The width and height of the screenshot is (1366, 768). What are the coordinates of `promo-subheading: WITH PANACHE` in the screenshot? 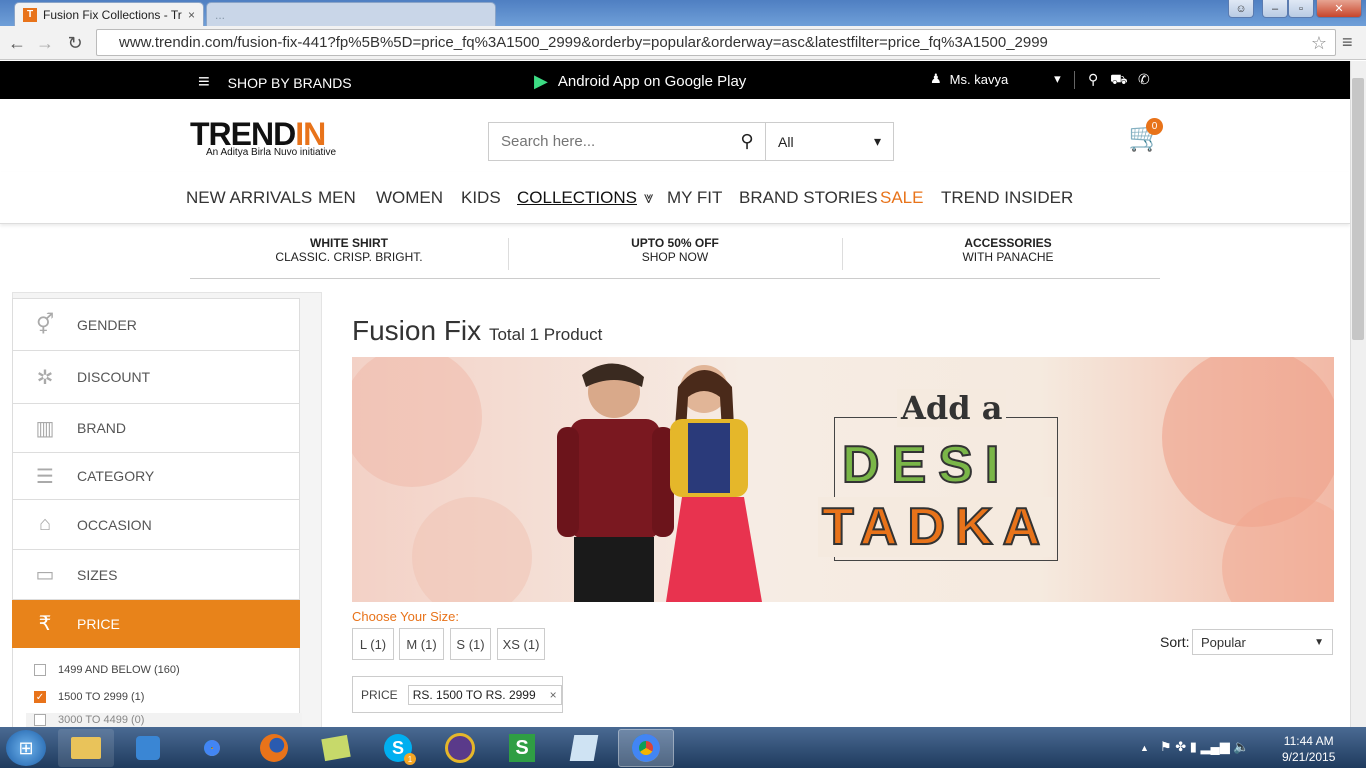 It's located at (1008, 257).